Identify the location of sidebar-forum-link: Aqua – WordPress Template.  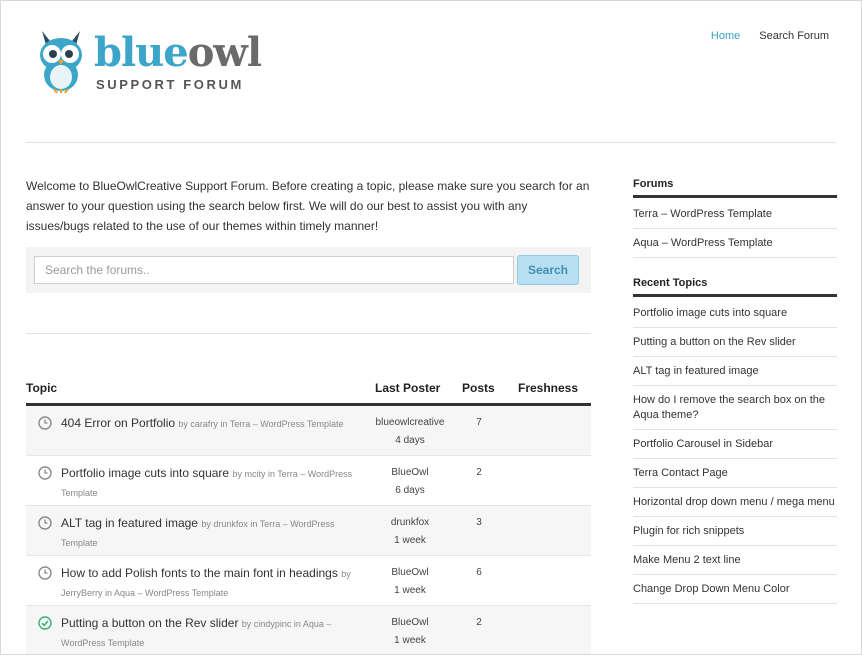
(735, 243).